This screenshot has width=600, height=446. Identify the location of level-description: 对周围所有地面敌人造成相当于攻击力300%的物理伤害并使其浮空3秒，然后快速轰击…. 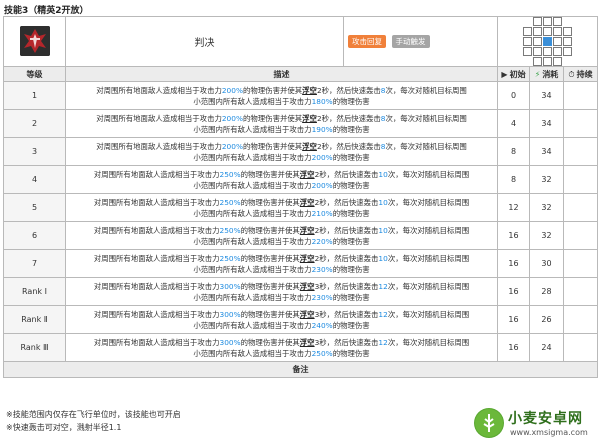
(281, 291).